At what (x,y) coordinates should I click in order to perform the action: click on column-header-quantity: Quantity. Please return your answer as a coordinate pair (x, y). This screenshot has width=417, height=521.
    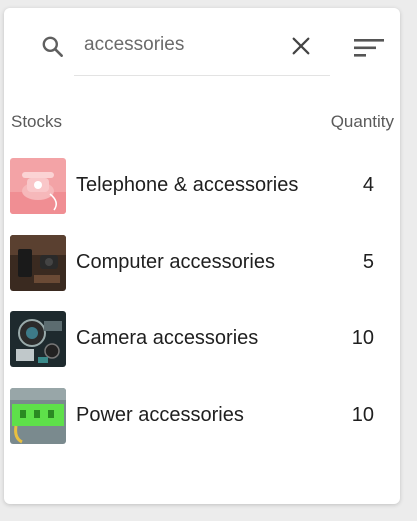
    Looking at the image, I should click on (362, 121).